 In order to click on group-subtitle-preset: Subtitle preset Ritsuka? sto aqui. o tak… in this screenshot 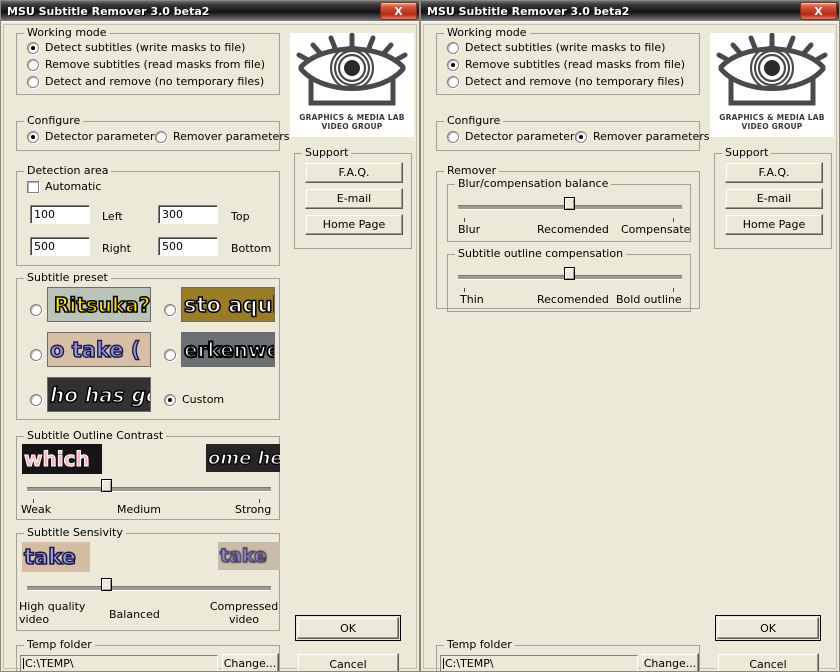, I will do `click(148, 346)`.